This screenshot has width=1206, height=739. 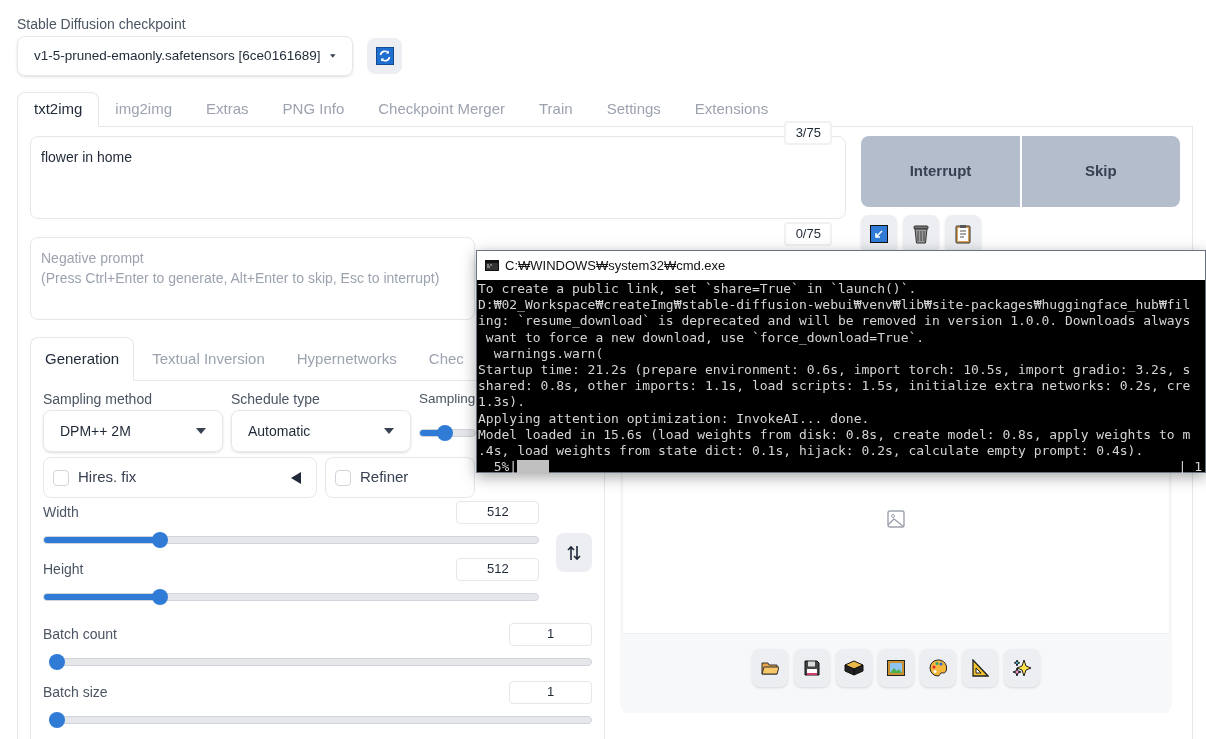 I want to click on checkpoint-label: Stable Diffusion checkpoint, so click(x=102, y=24).